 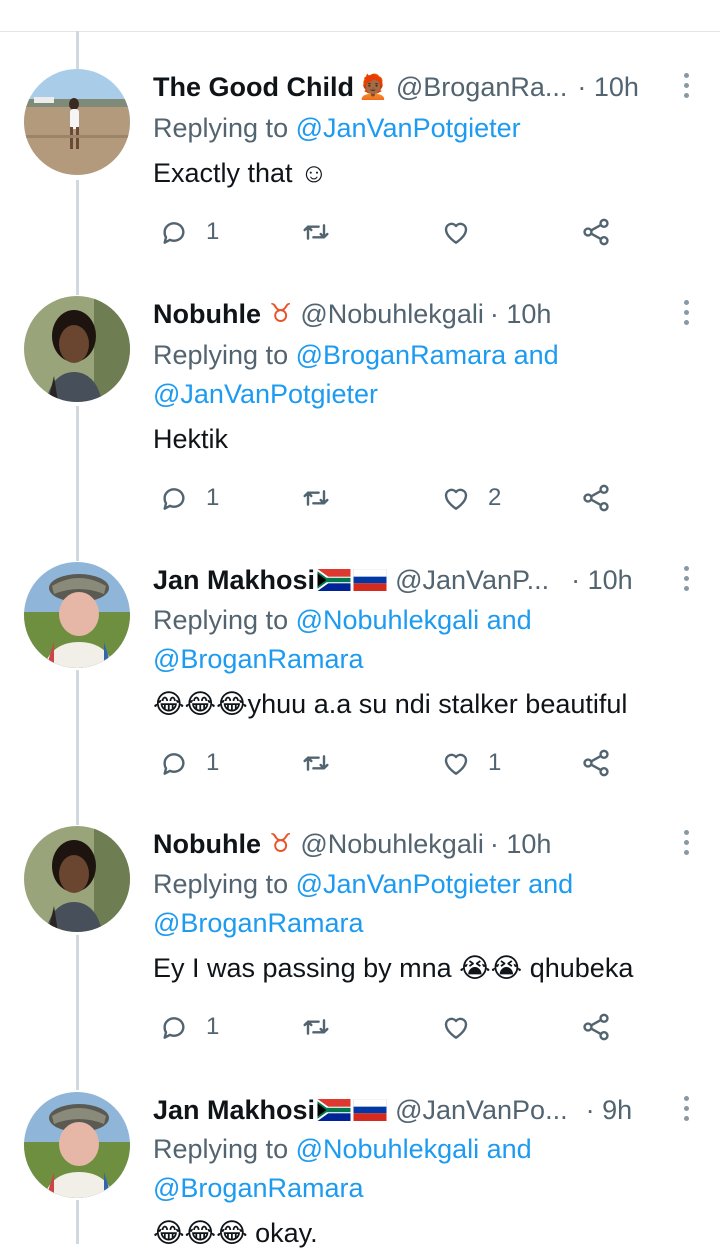 What do you see at coordinates (470, 763) in the screenshot?
I see `like-button: 1` at bounding box center [470, 763].